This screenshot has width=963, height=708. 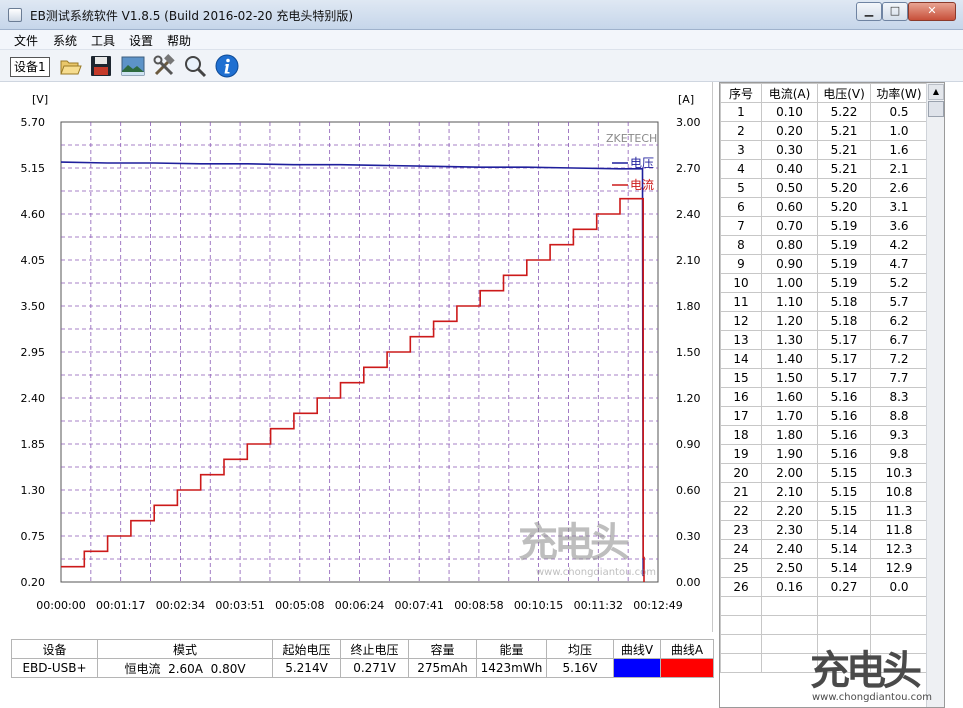 I want to click on cell-voltage: 5.16, so click(x=844, y=416).